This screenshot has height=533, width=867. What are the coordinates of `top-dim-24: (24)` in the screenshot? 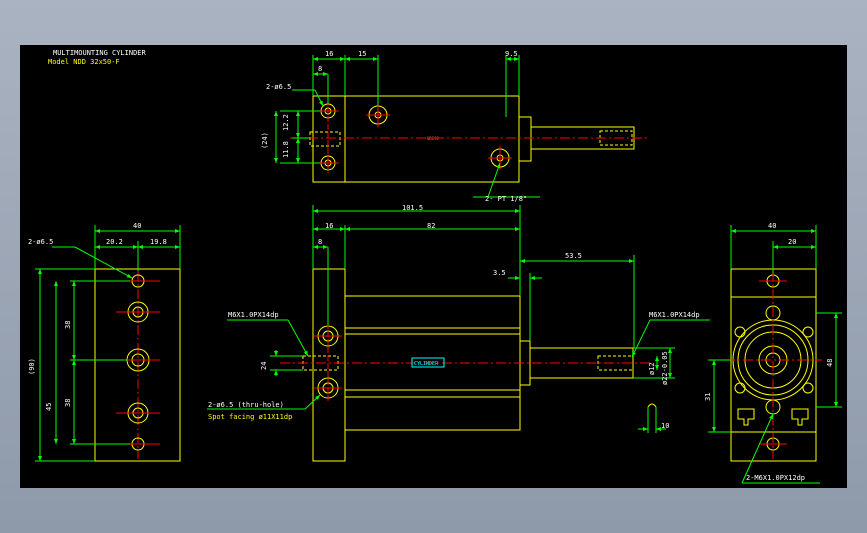 It's located at (265, 140).